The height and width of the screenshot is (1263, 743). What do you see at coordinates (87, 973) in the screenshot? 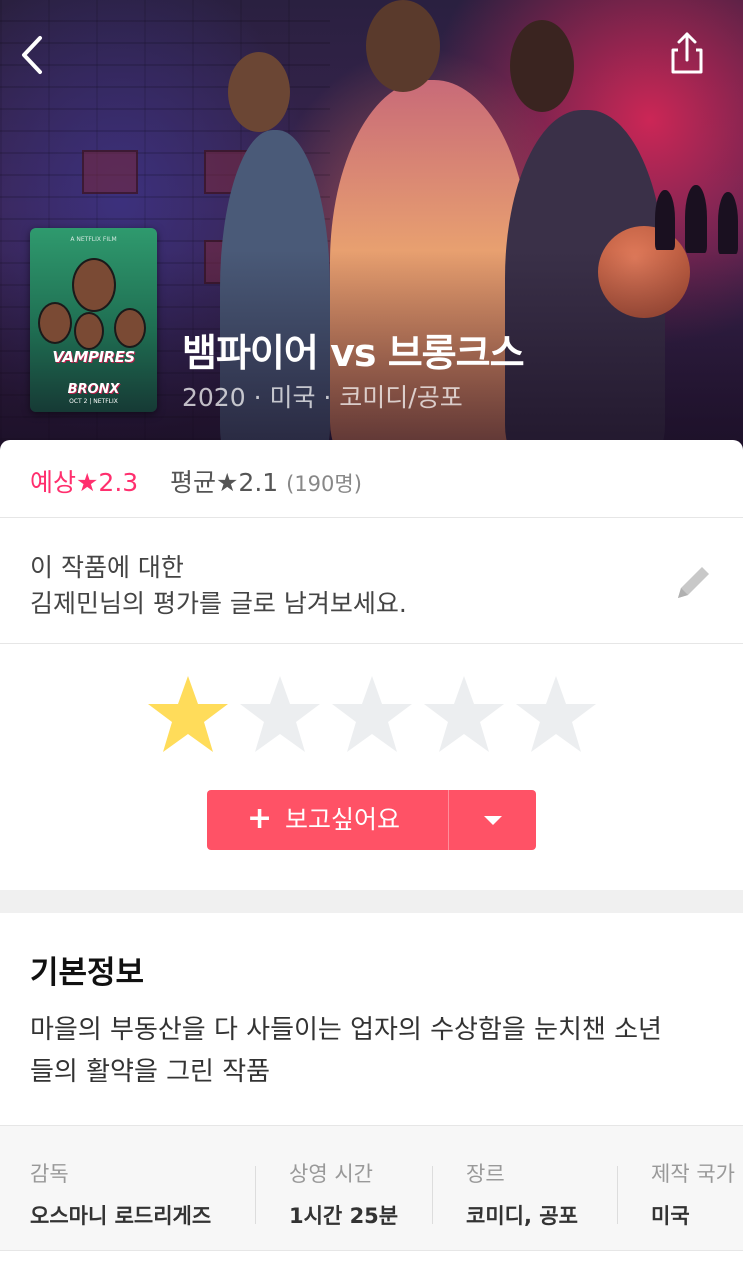
I see `section-title: 기본정보` at bounding box center [87, 973].